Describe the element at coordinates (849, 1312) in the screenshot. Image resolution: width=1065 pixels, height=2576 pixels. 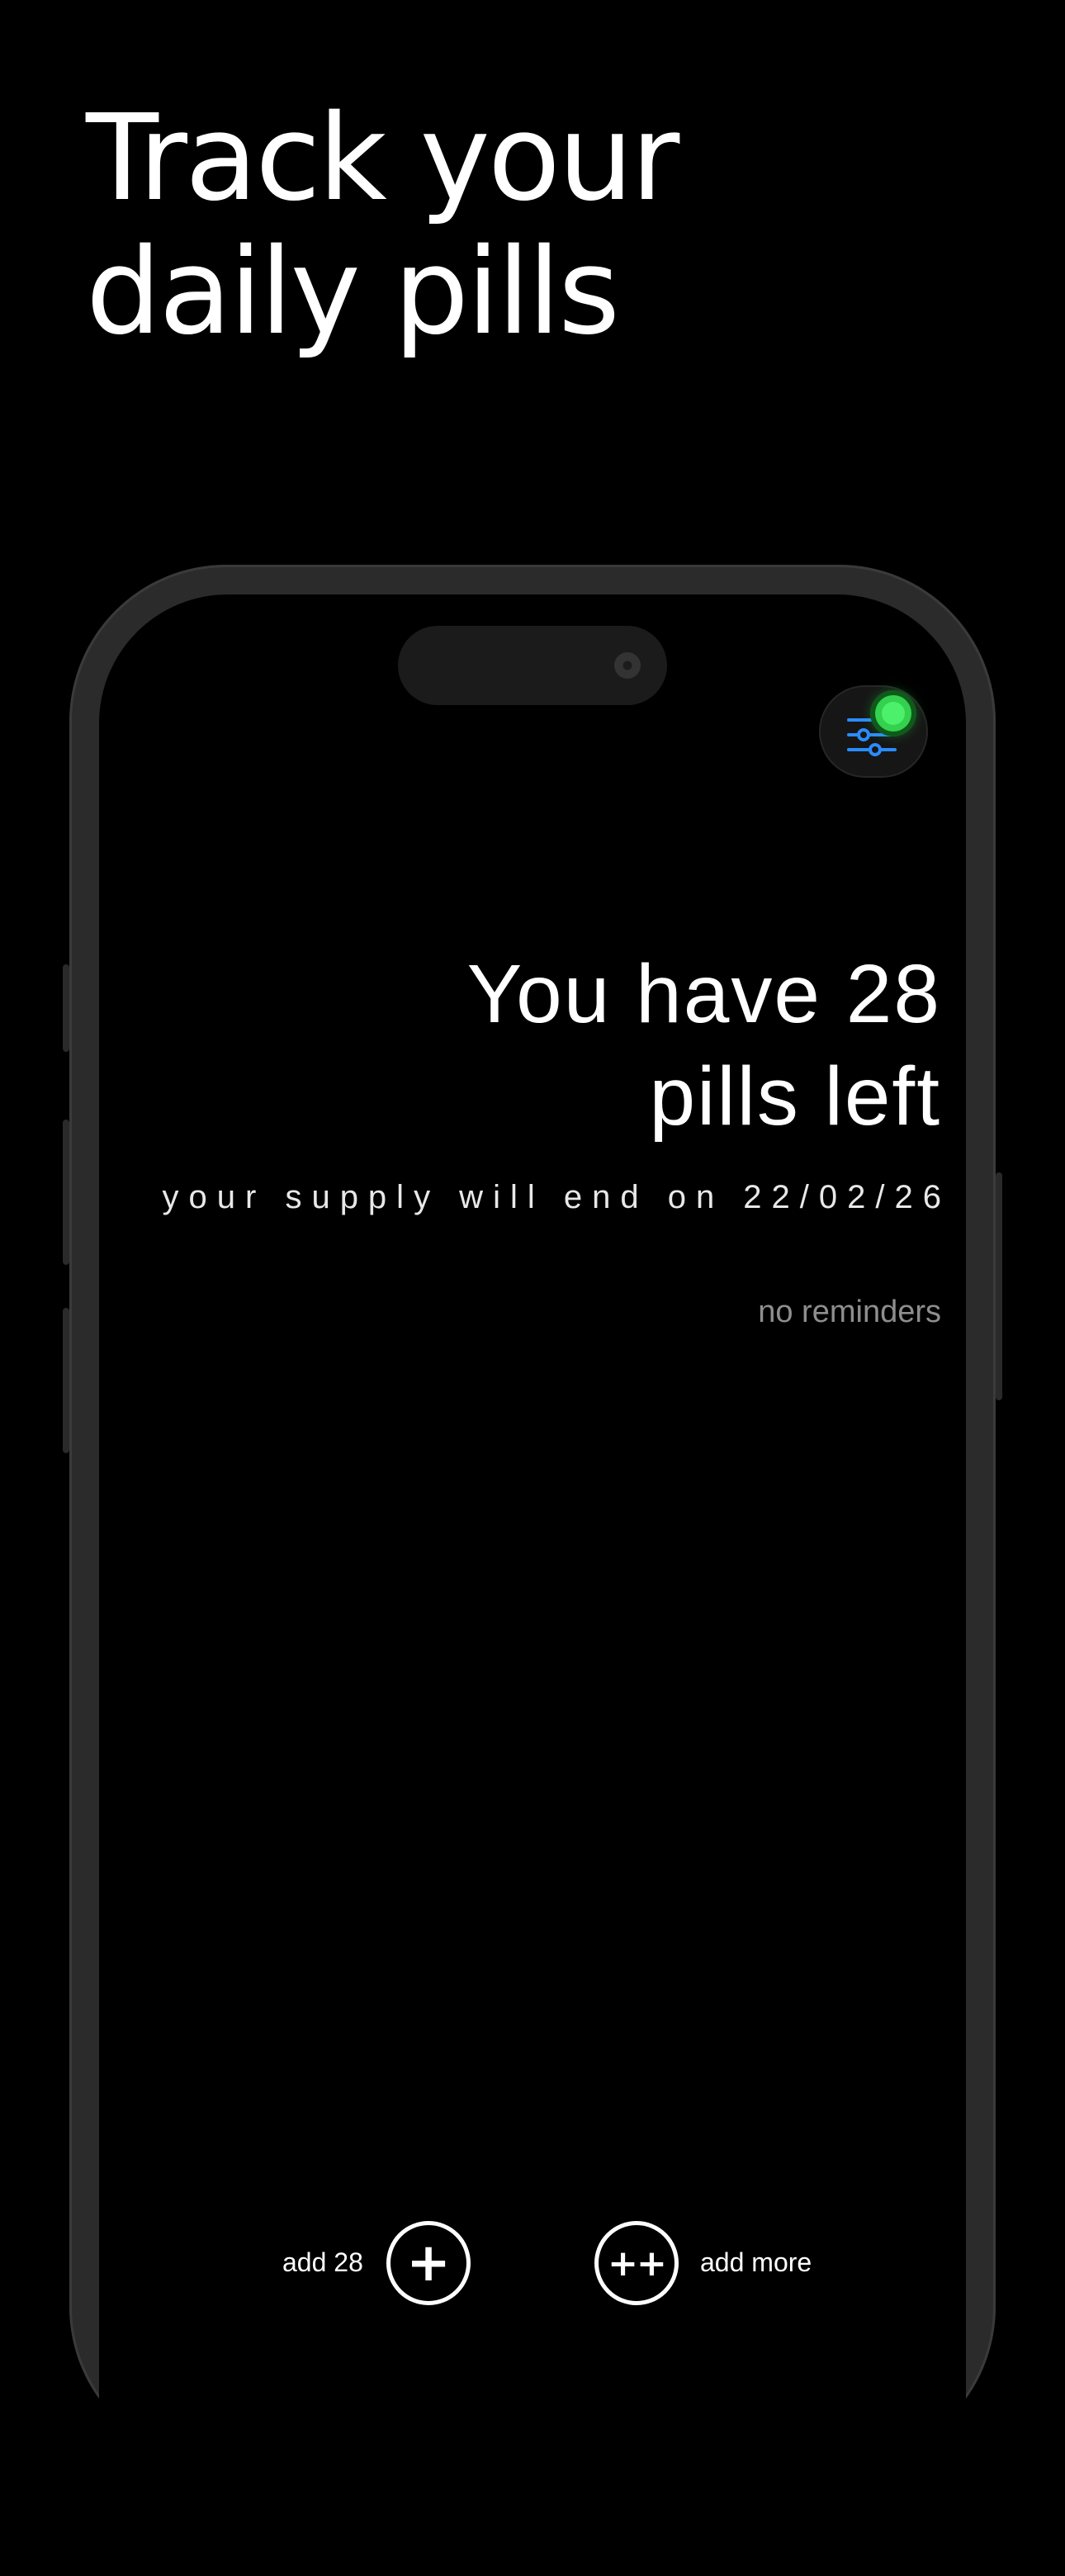
I see `reminders-status: no reminders` at that location.